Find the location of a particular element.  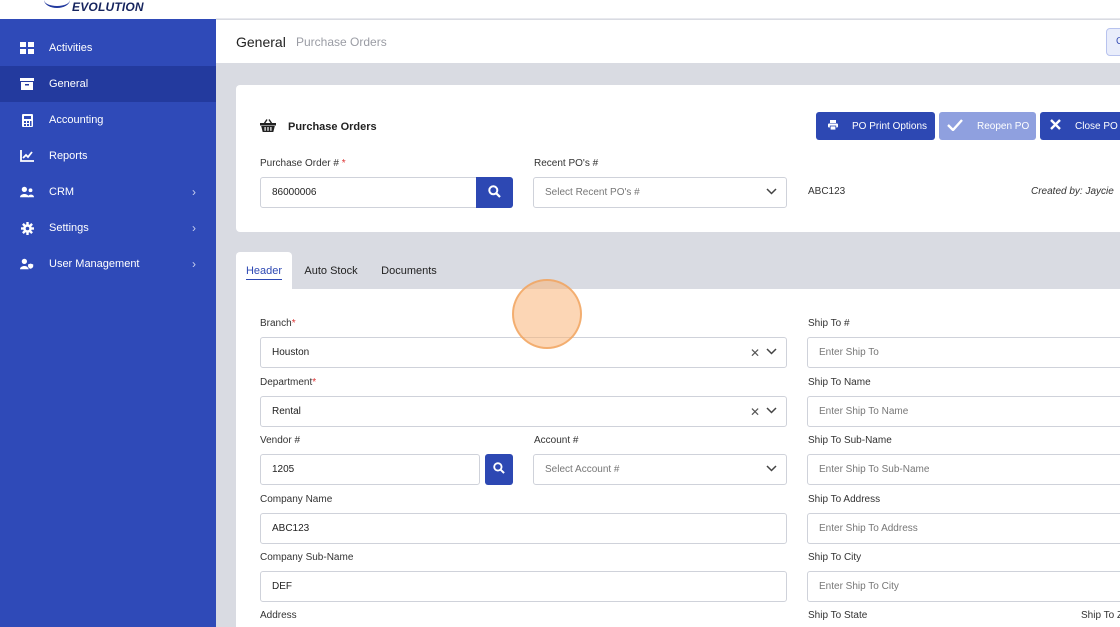

breadcrumb-sub: Purchase Orders is located at coordinates (341, 42).